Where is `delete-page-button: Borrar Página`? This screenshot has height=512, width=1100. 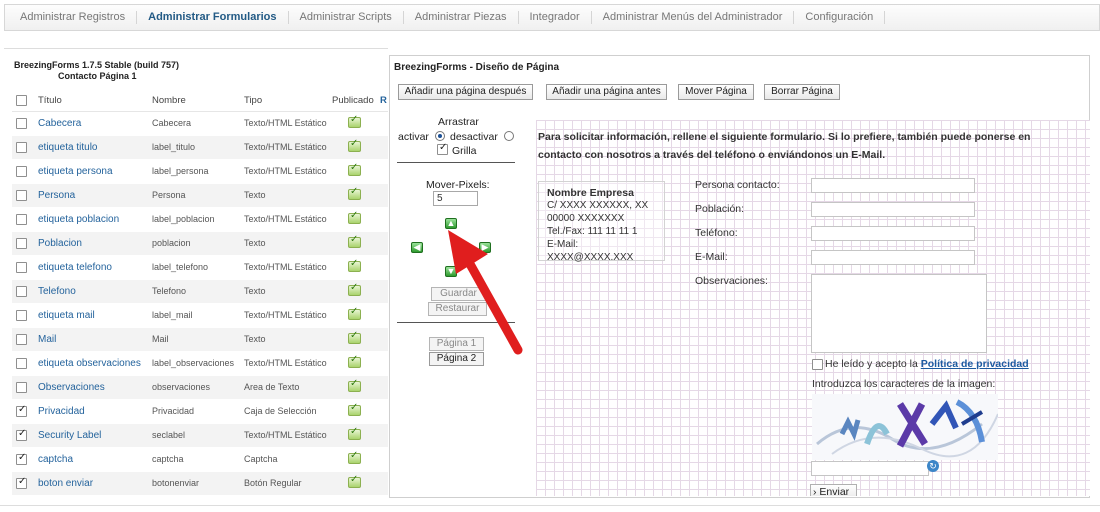
delete-page-button: Borrar Página is located at coordinates (802, 92).